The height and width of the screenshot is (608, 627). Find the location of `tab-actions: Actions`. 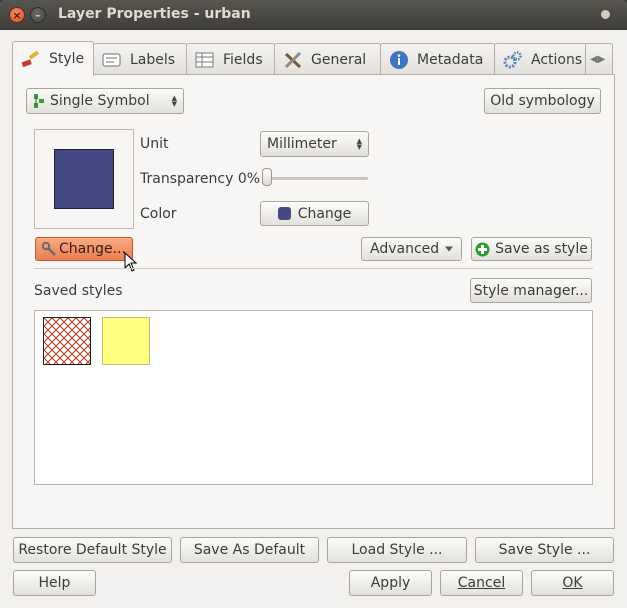

tab-actions: Actions is located at coordinates (543, 59).